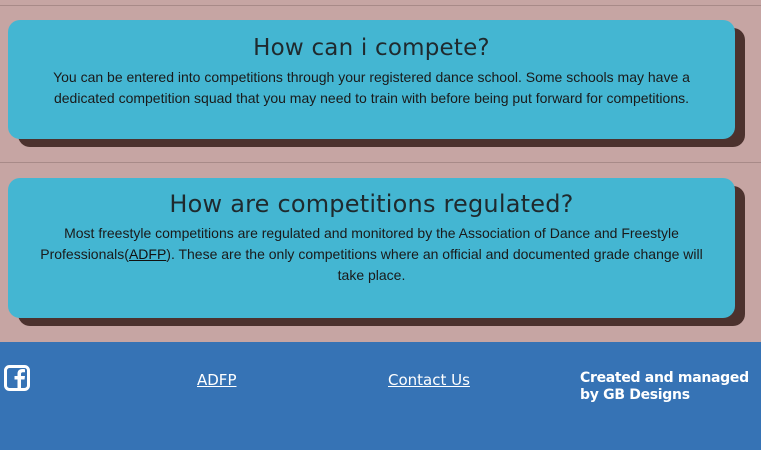  I want to click on regulation-card-title: How are competitions regulated?, so click(371, 204).